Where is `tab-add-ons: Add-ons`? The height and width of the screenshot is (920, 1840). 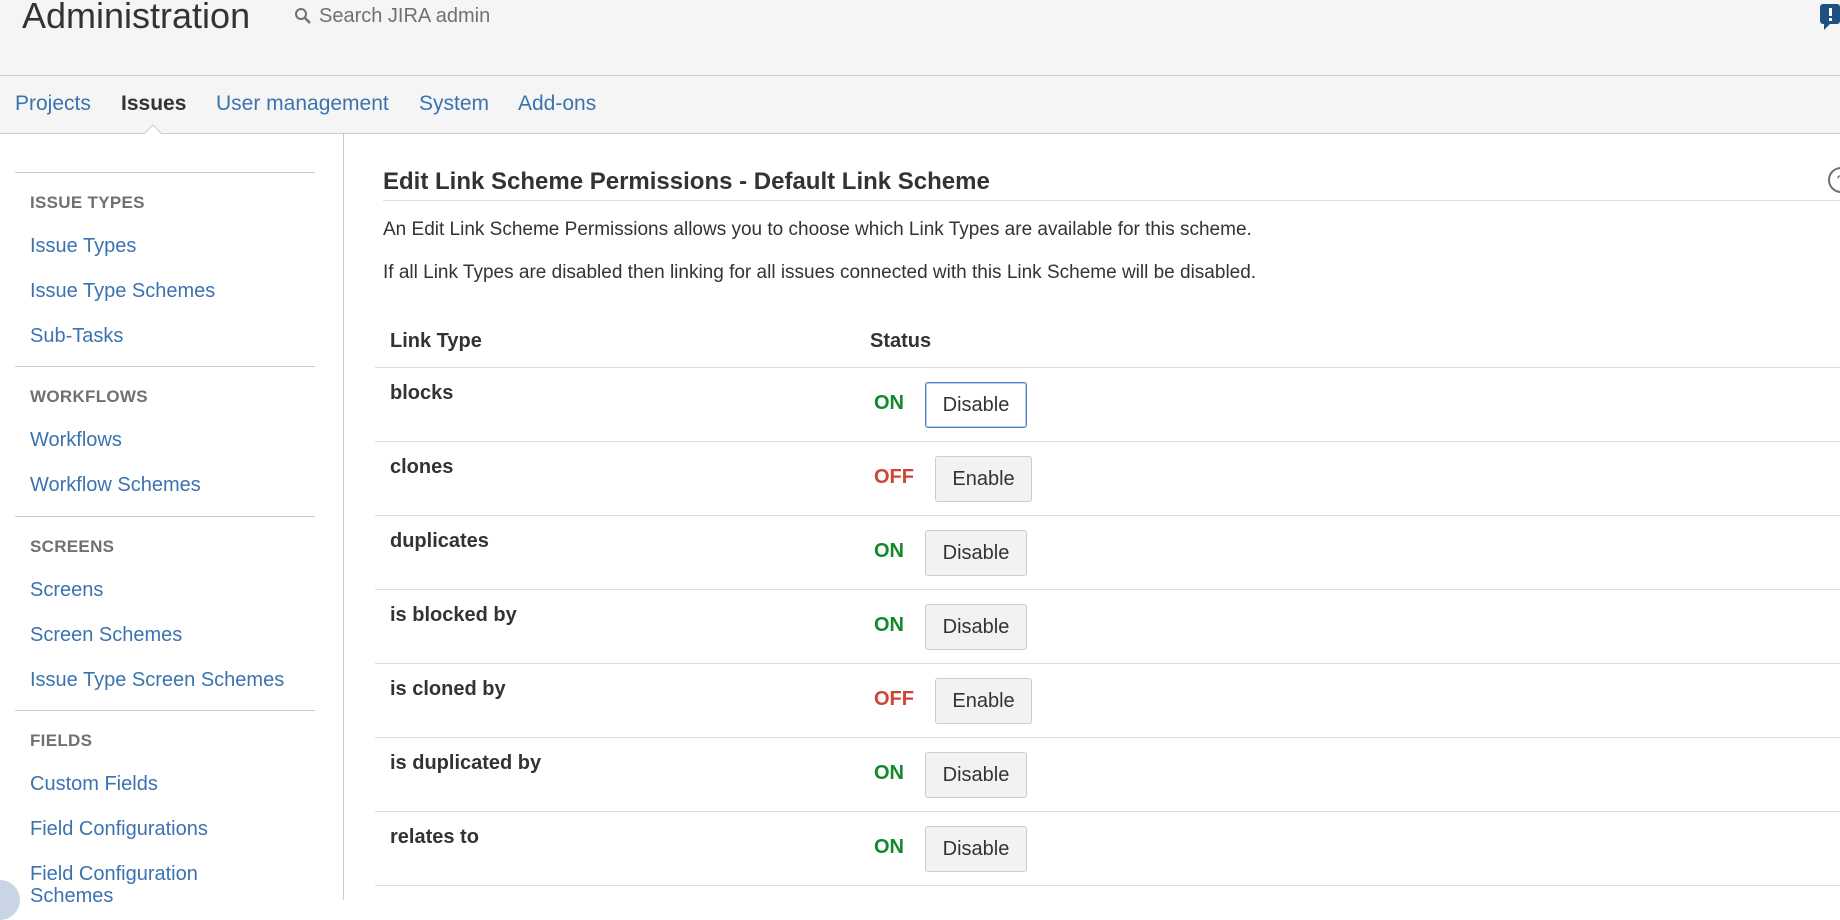 tab-add-ons: Add-ons is located at coordinates (557, 104).